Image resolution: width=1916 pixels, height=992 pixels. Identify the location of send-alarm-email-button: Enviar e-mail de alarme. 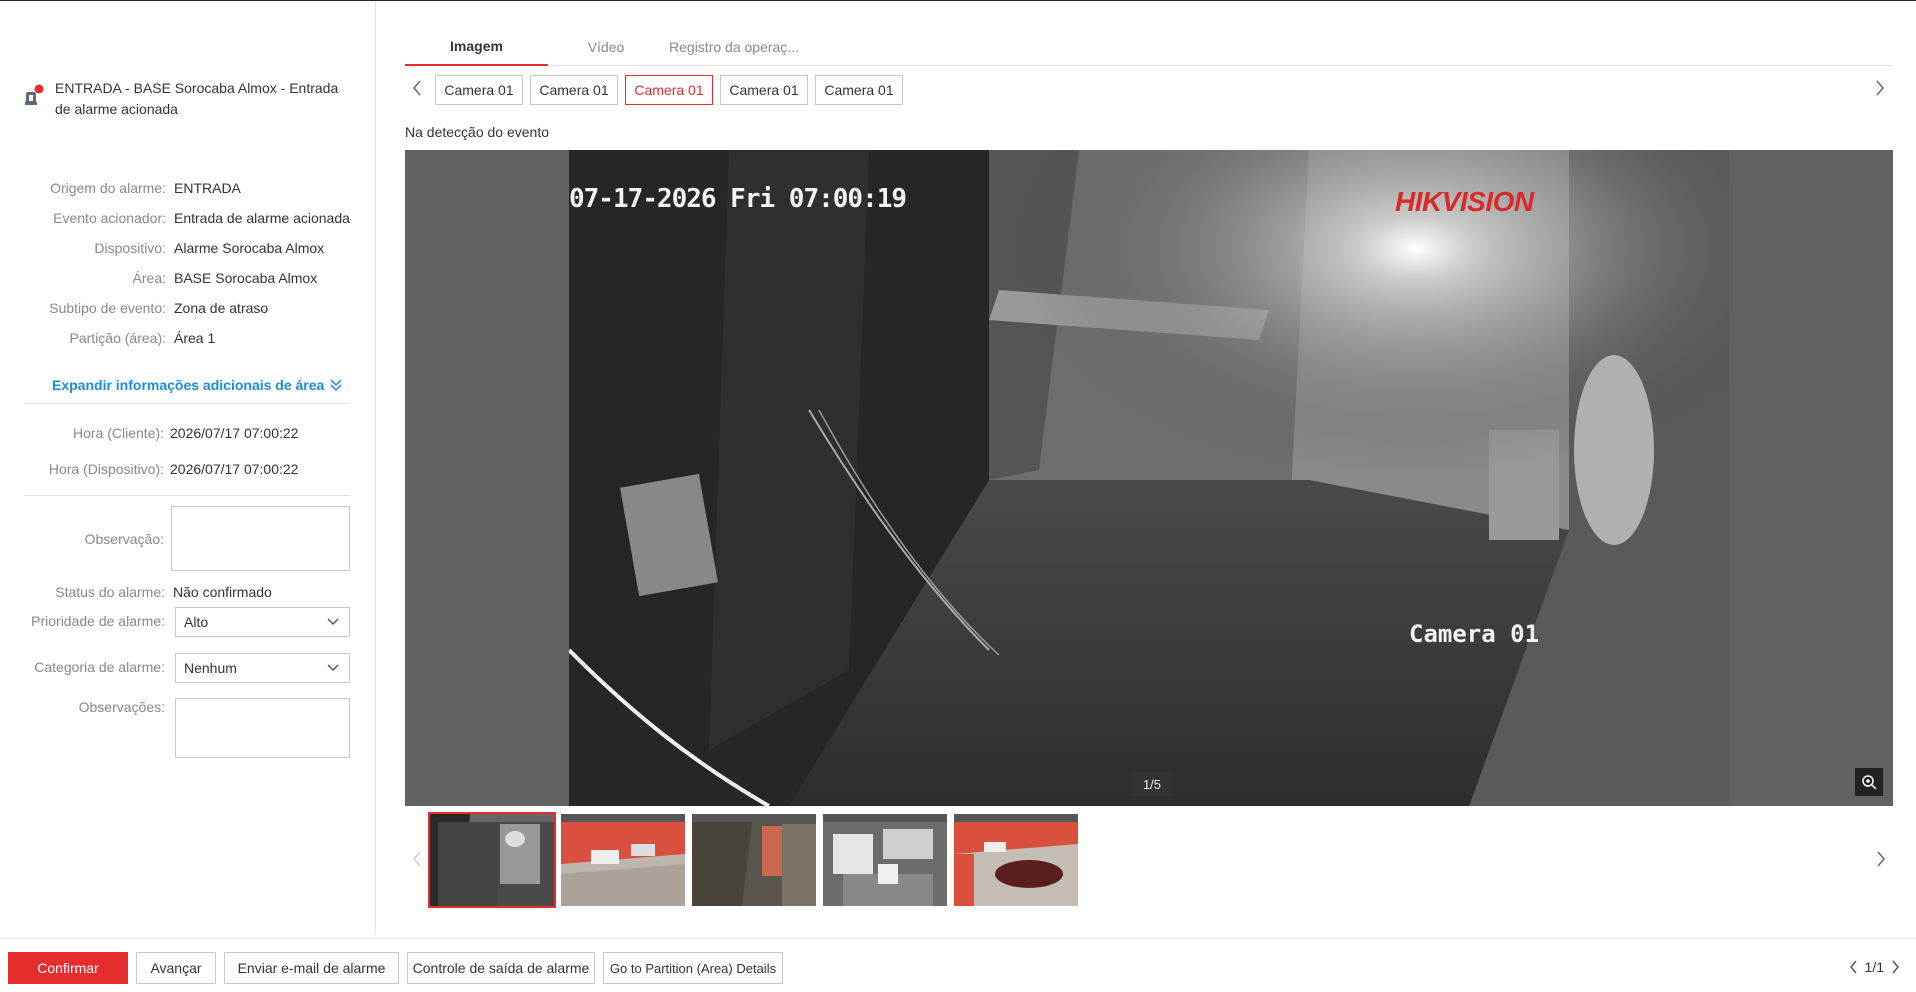
(311, 968).